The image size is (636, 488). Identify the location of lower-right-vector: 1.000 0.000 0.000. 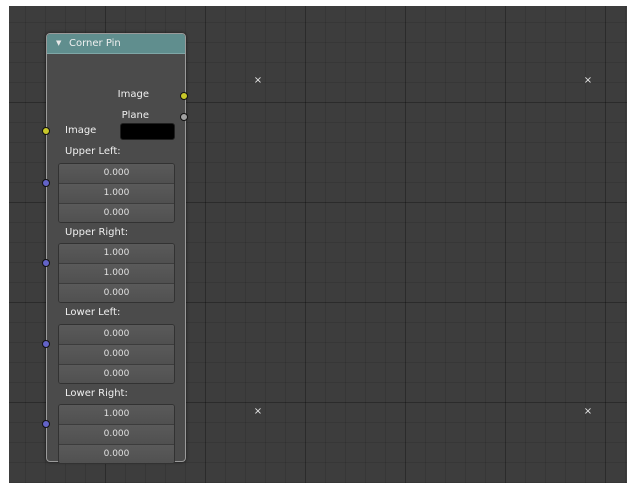
(116, 434).